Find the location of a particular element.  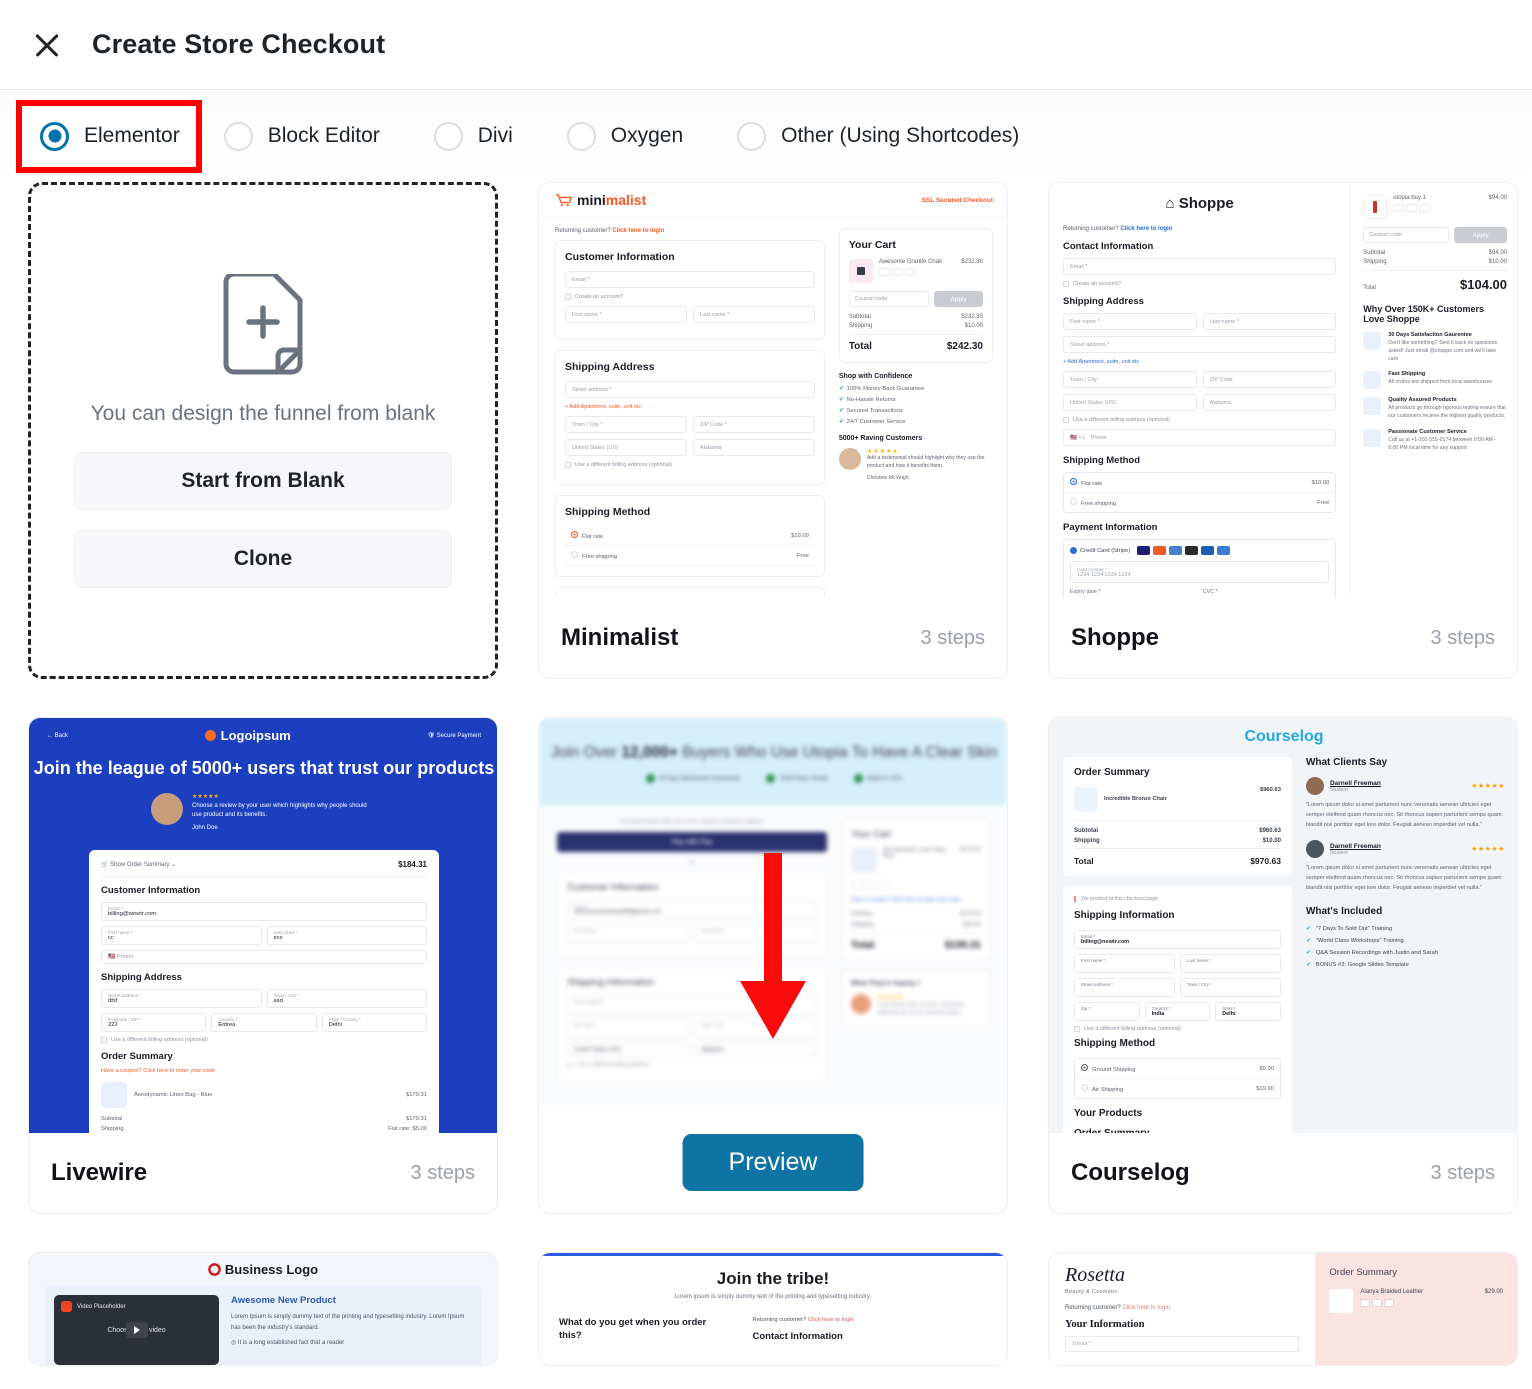

editor-option-elementor: Elementor is located at coordinates (109, 136).